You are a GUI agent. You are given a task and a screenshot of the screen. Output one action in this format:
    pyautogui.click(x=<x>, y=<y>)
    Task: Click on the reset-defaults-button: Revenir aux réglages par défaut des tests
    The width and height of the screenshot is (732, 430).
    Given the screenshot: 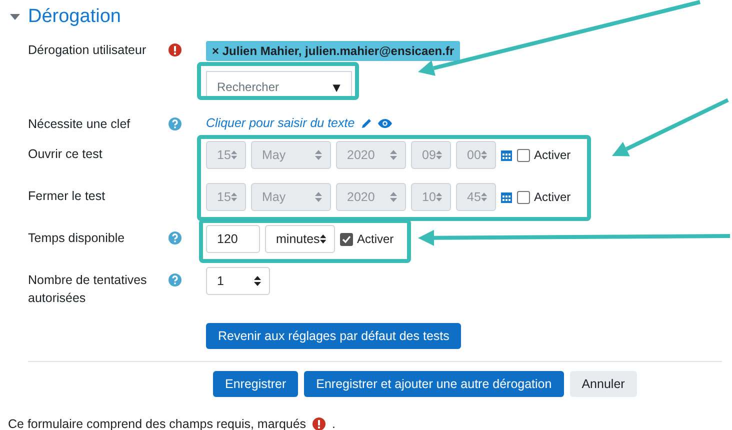 What is the action you would take?
    pyautogui.click(x=334, y=336)
    